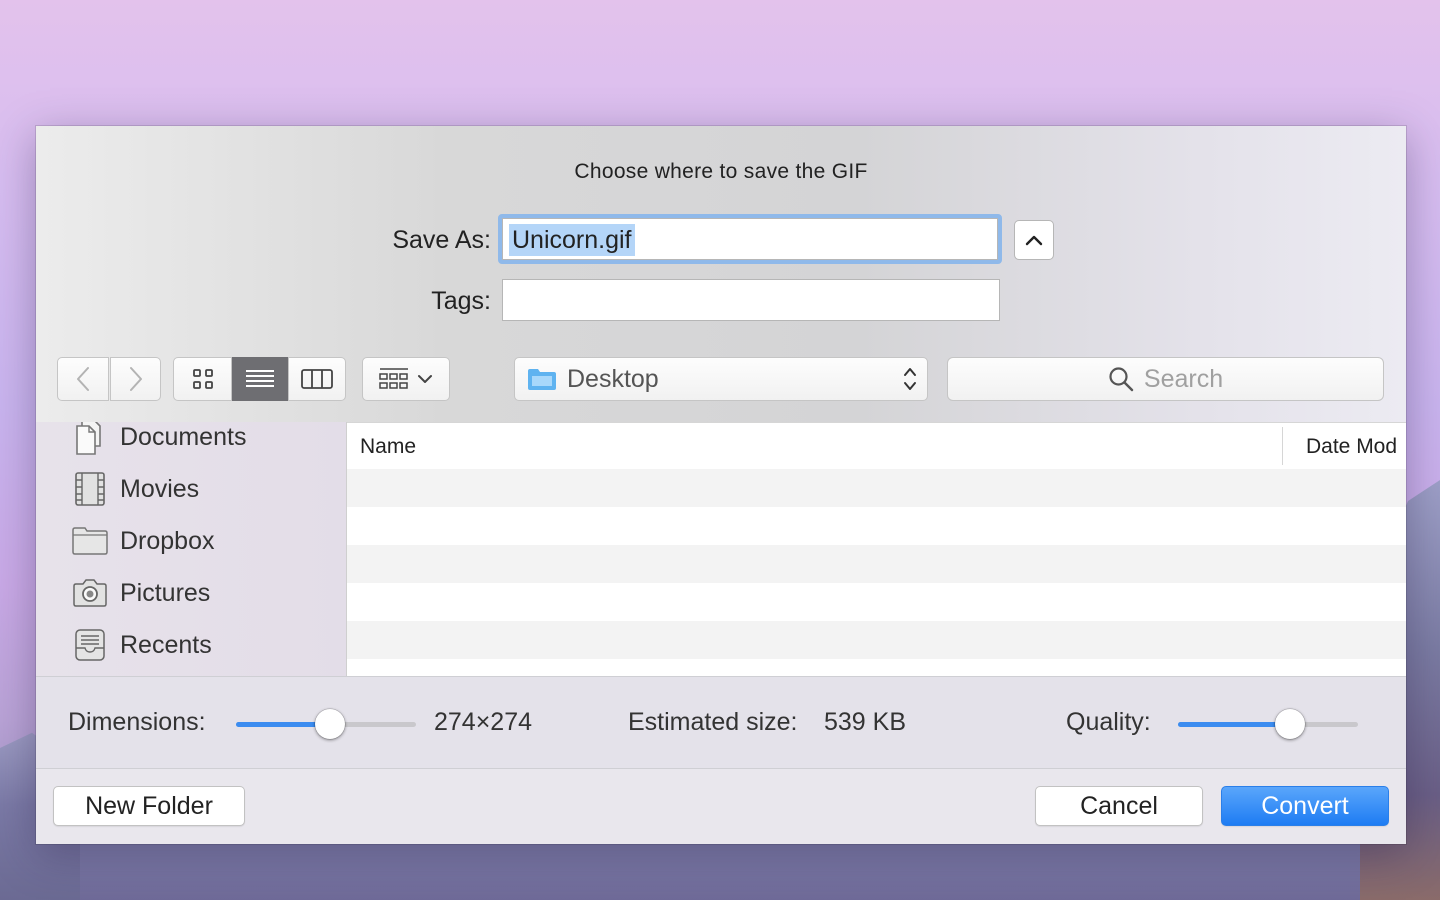 This screenshot has width=1440, height=900. Describe the element at coordinates (461, 301) in the screenshot. I see `tags-label: Tags:` at that location.